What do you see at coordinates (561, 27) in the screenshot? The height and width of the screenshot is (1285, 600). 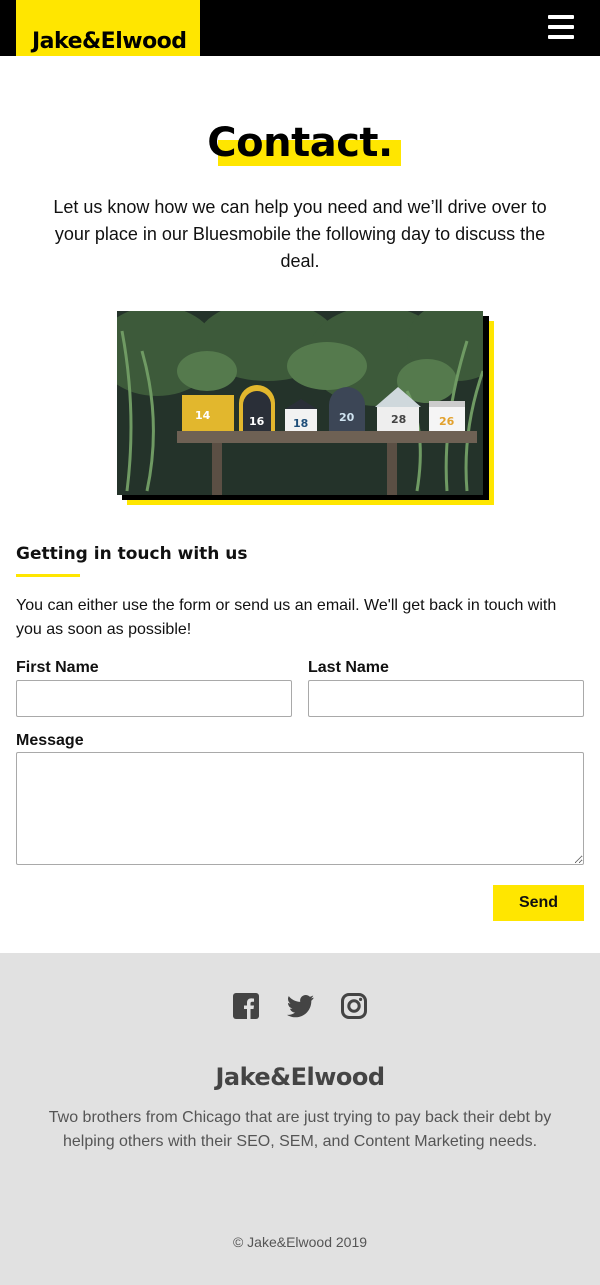 I see `hamburger-menu-icon` at bounding box center [561, 27].